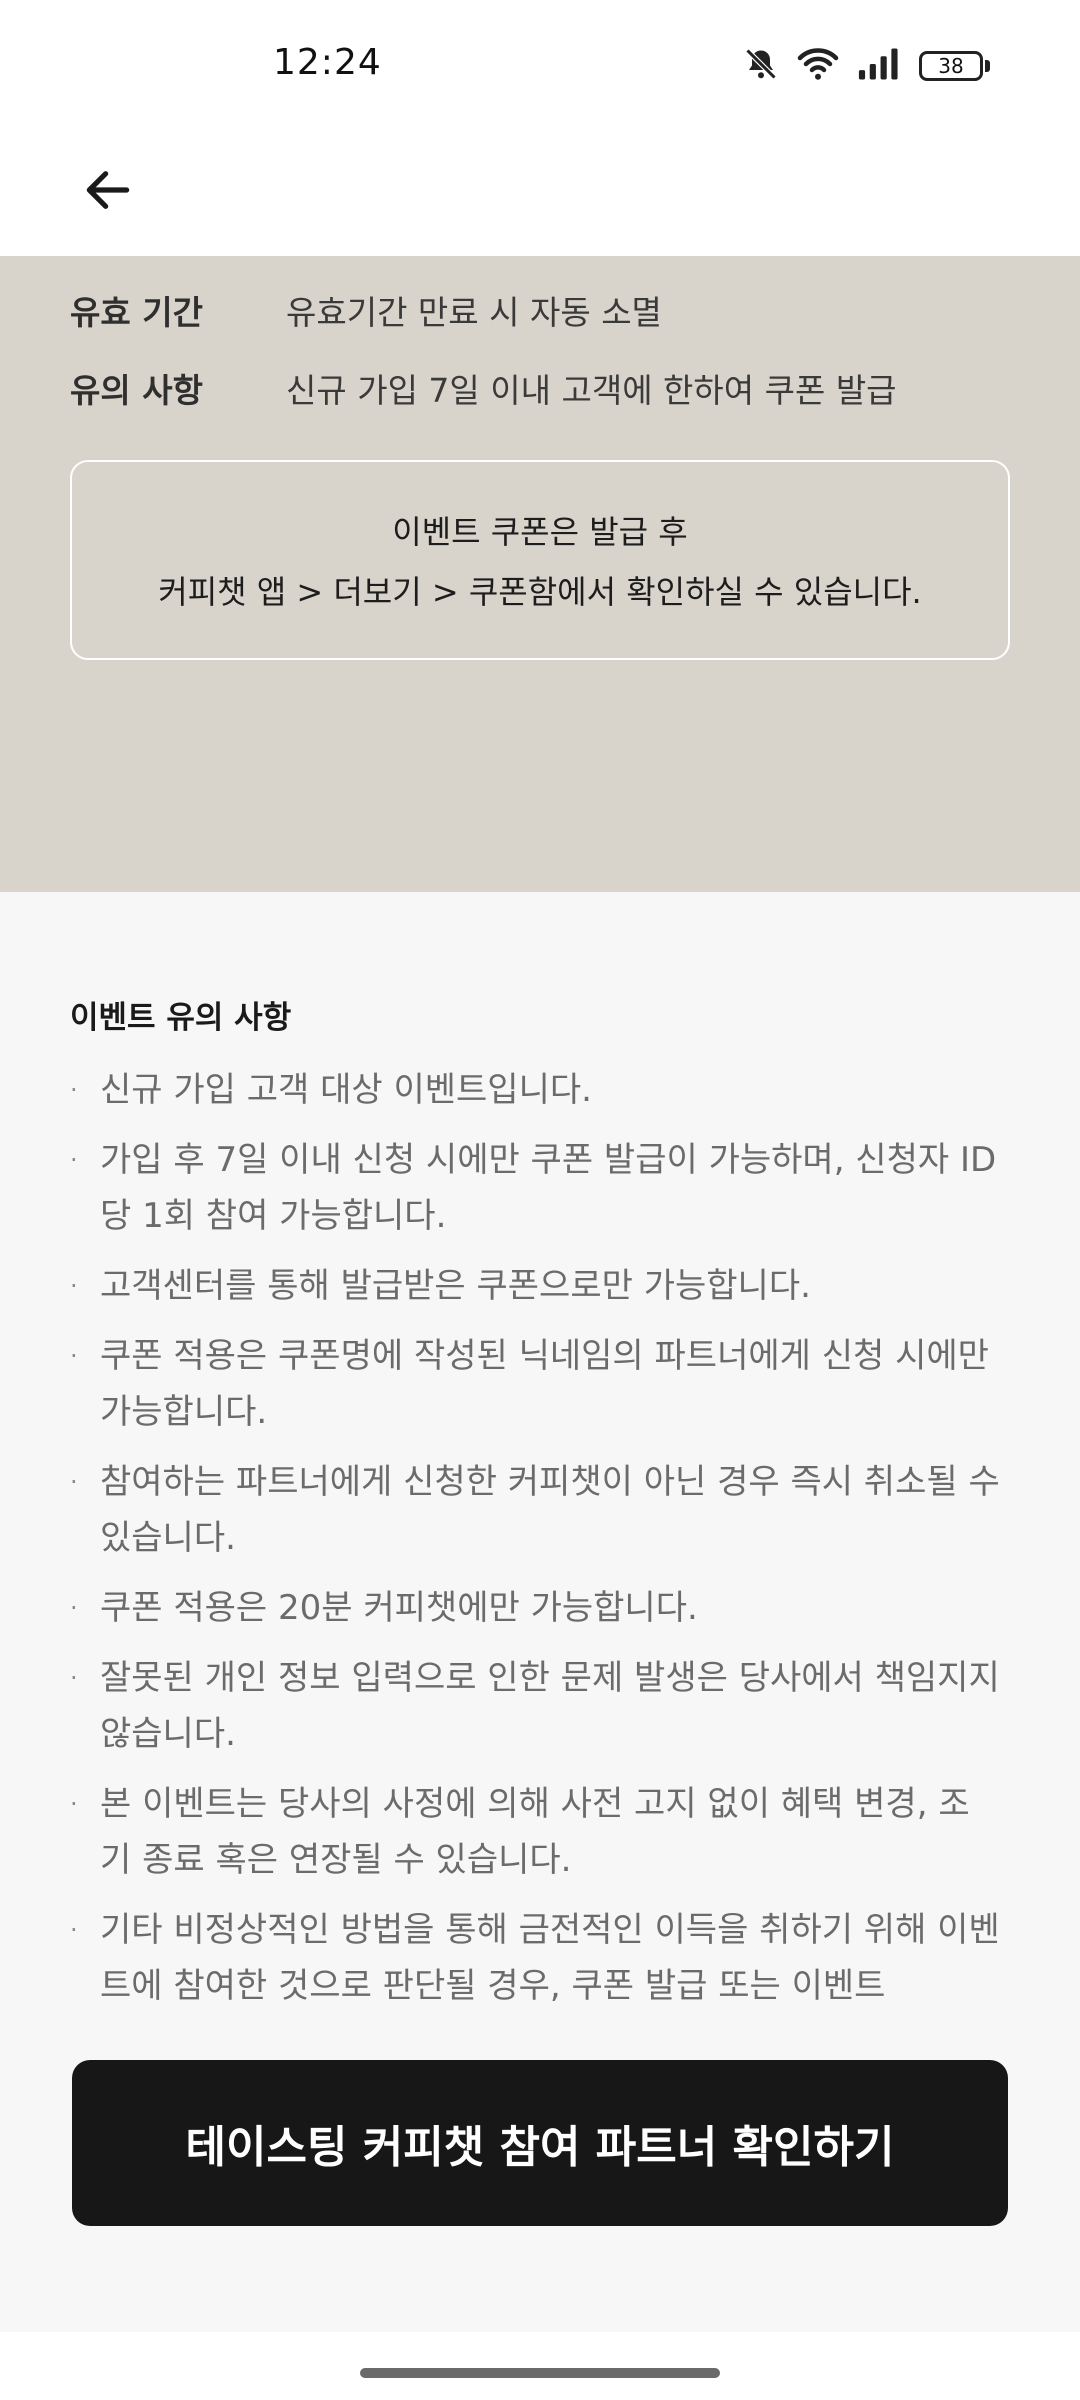 The height and width of the screenshot is (2400, 1080). I want to click on wifi-icon, so click(818, 66).